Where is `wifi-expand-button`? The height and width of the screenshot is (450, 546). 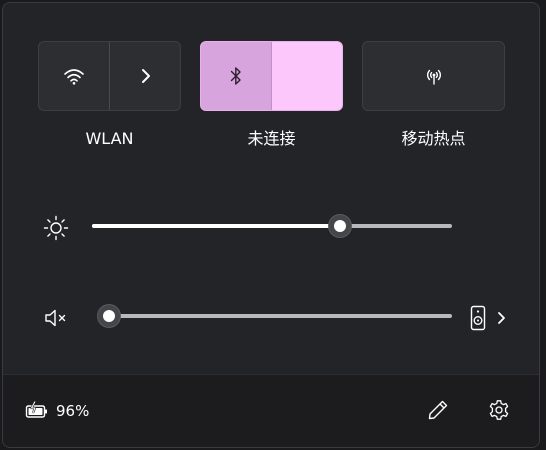
wifi-expand-button is located at coordinates (145, 76).